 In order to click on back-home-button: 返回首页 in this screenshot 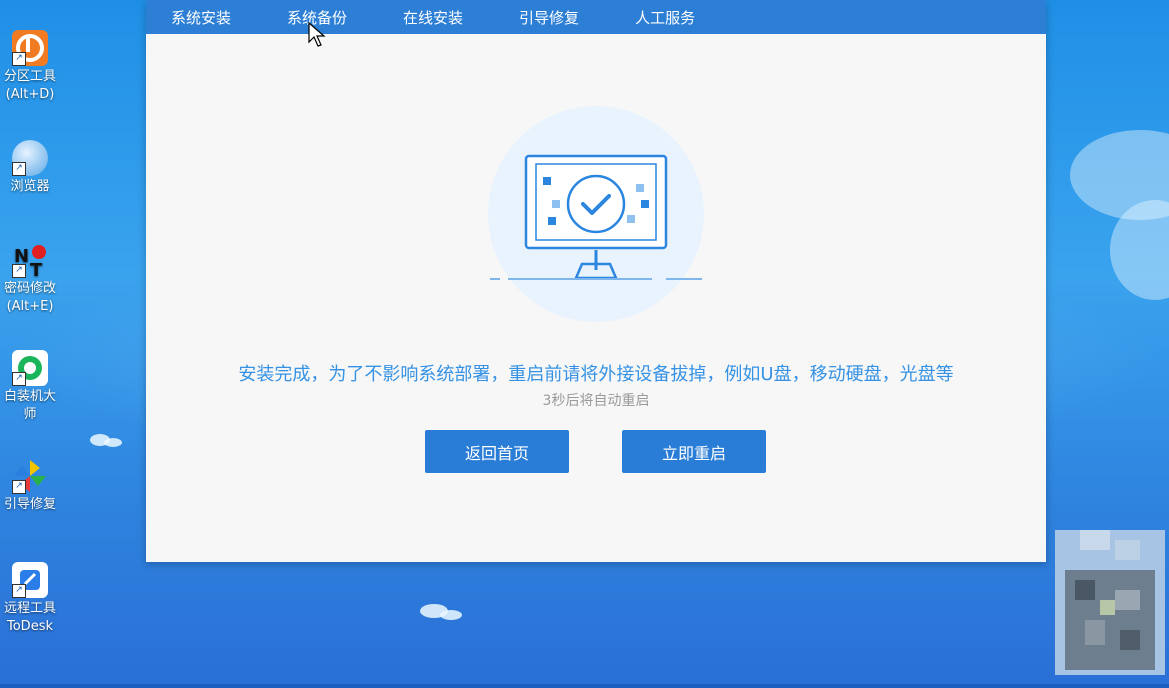, I will do `click(497, 451)`.